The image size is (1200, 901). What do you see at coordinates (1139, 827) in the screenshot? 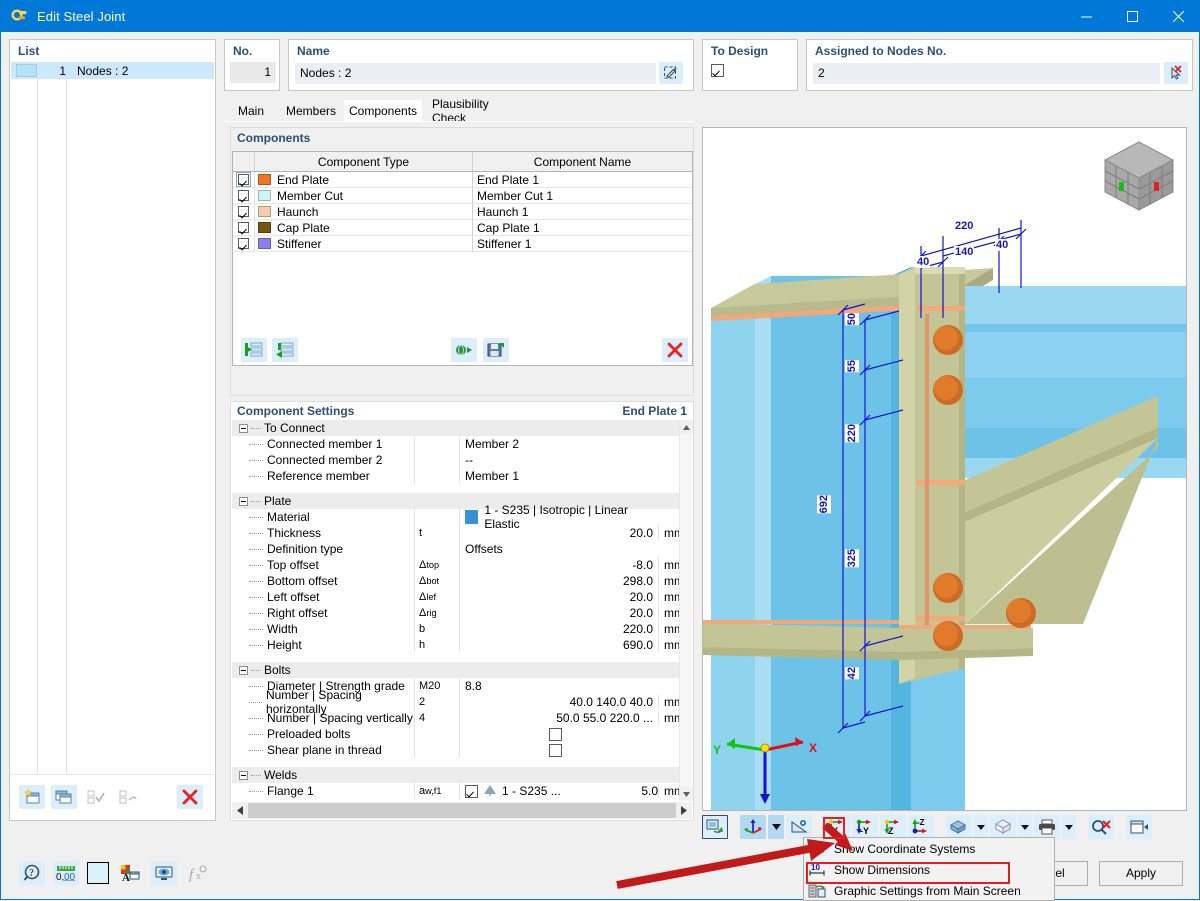
I see `detach-view-button` at bounding box center [1139, 827].